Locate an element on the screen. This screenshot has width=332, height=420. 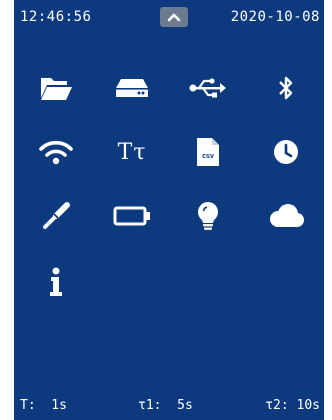
tau1-value: τ1: 5s is located at coordinates (165, 405).